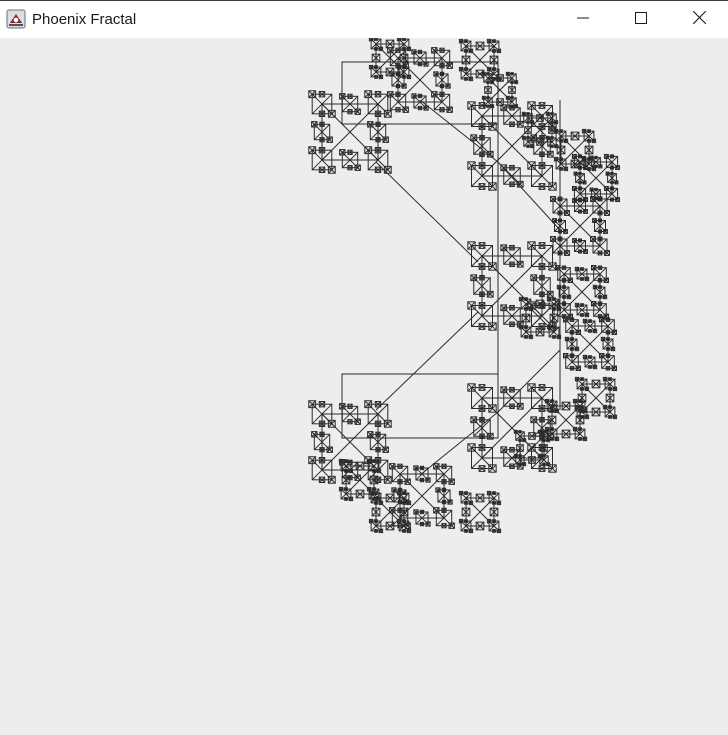 The width and height of the screenshot is (728, 735). I want to click on maximize-icon, so click(641, 20).